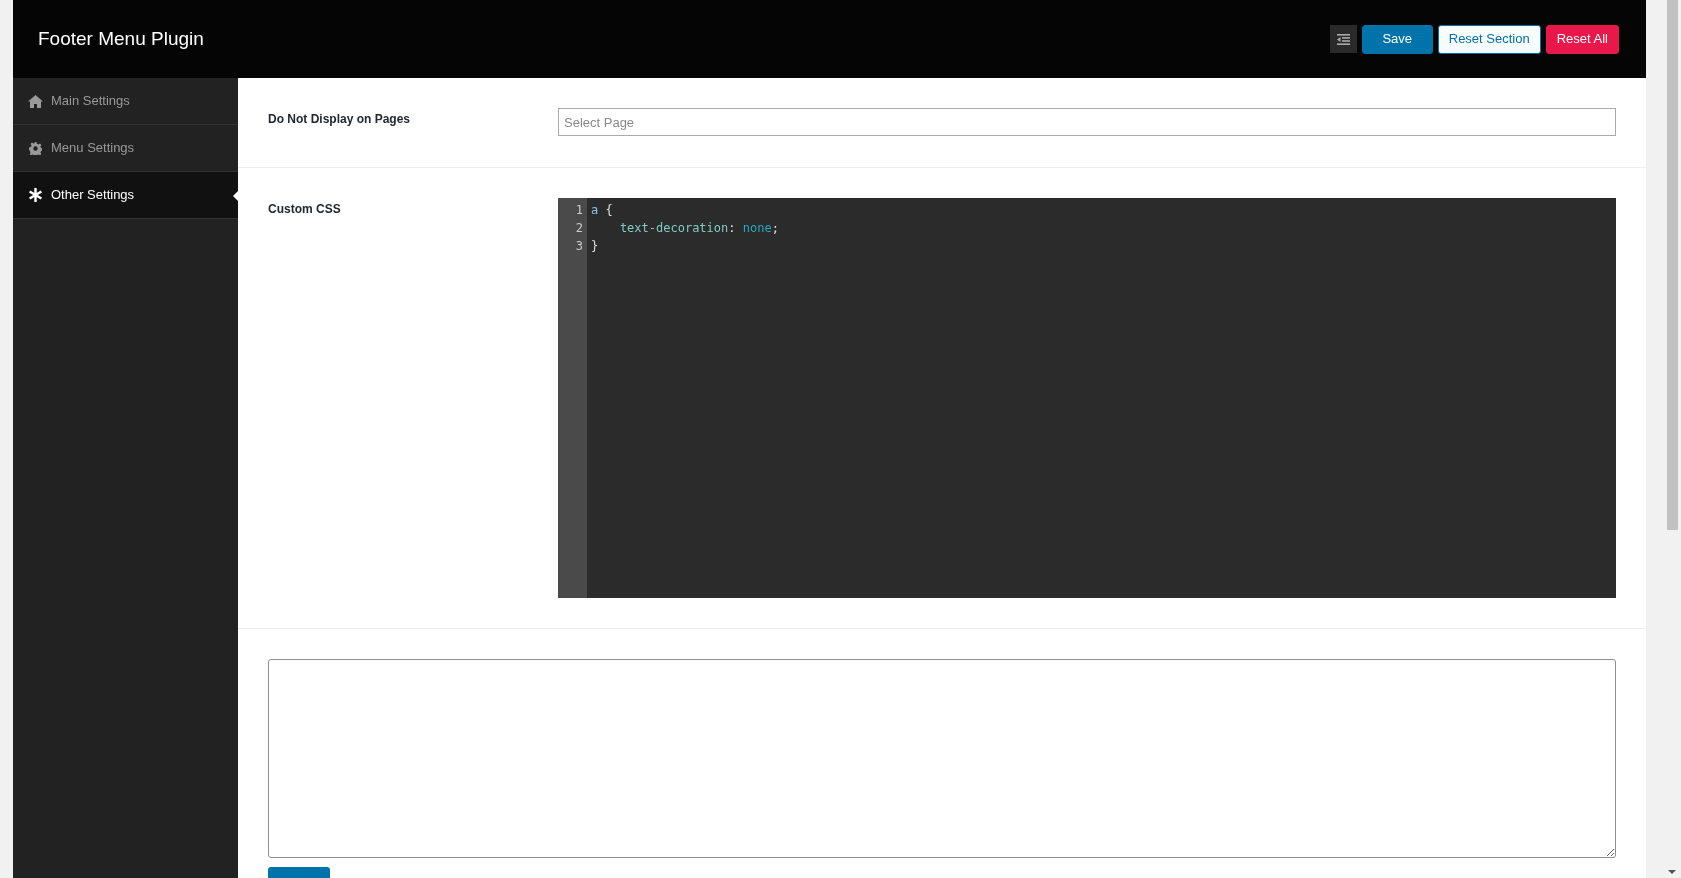 The width and height of the screenshot is (1681, 878). I want to click on reset-all-button: Reset All, so click(1582, 39).